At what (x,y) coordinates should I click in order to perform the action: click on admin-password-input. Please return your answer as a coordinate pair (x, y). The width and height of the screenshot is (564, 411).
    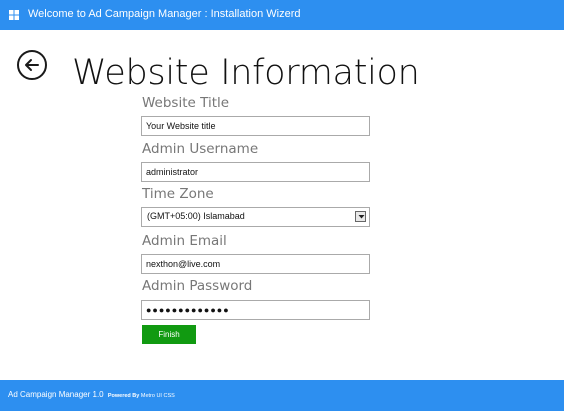
    Looking at the image, I should click on (255, 310).